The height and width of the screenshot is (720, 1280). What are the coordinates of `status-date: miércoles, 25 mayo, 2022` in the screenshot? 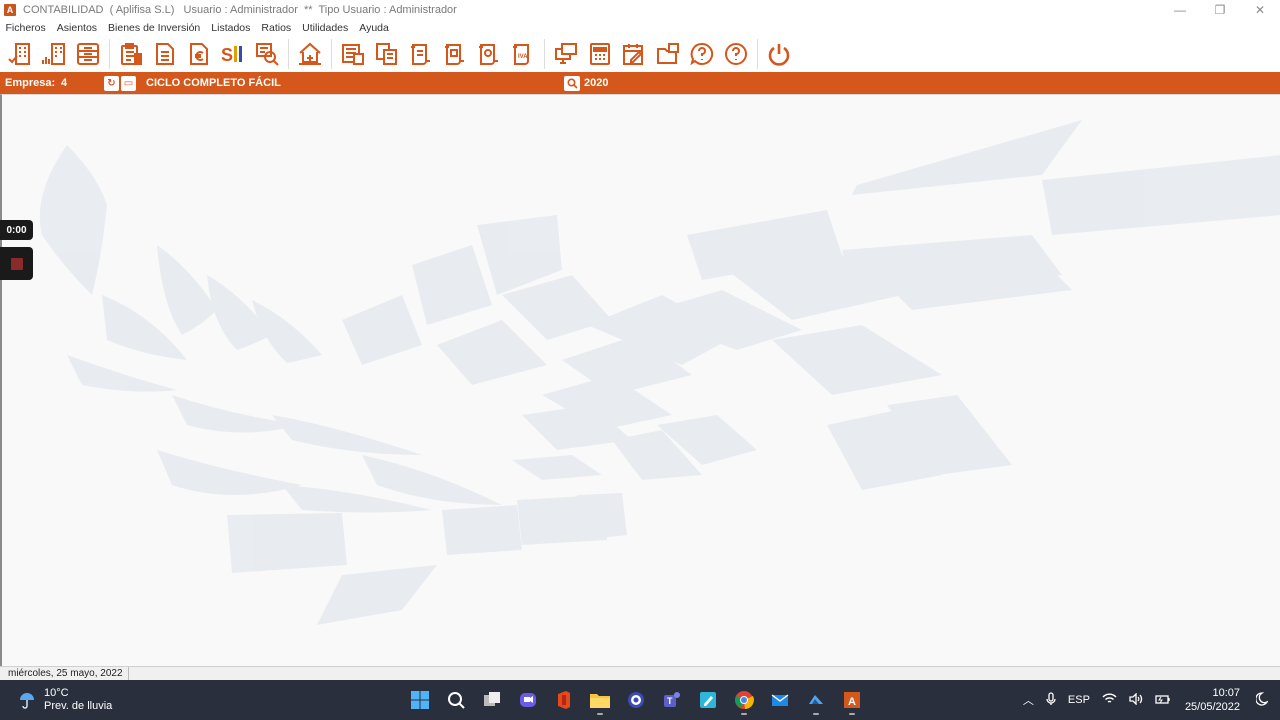 It's located at (66, 673).